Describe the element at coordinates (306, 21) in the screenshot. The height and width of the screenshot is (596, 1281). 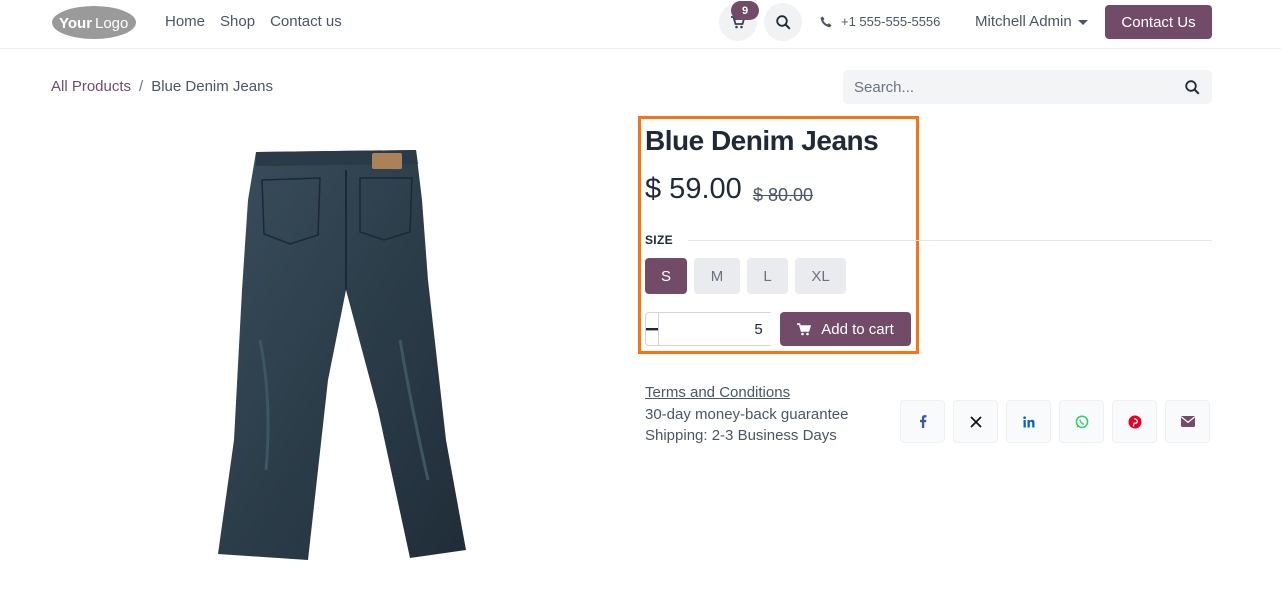
I see `nav-contact-us: Contact us` at that location.